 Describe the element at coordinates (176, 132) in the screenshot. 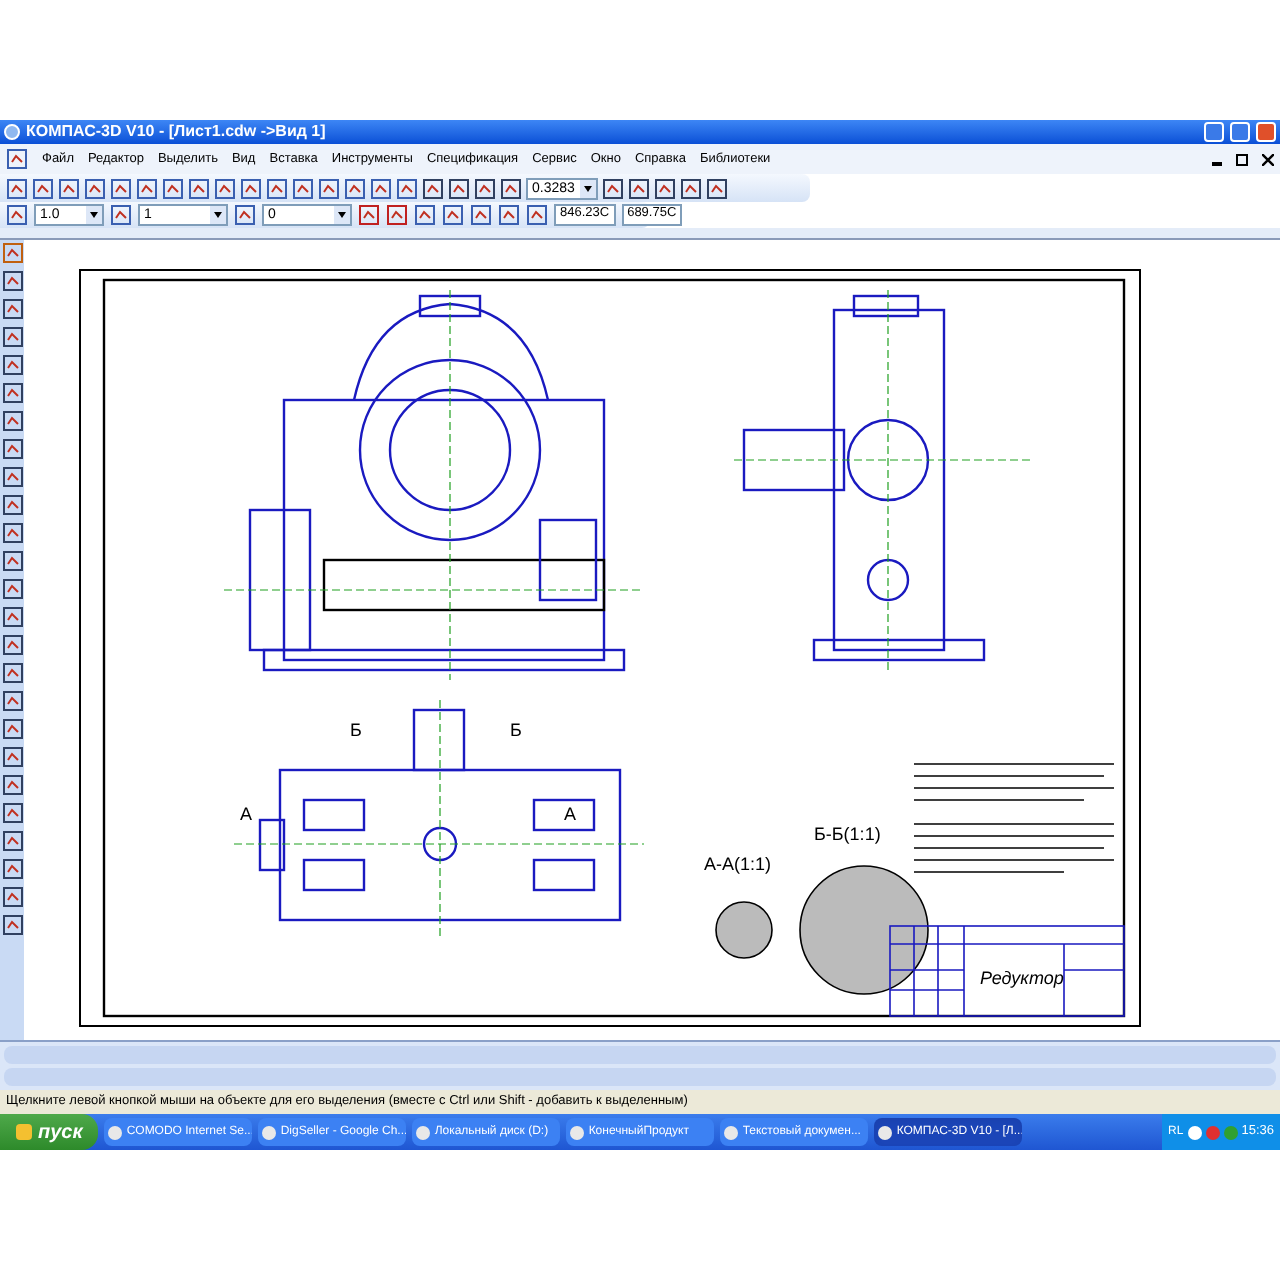

I see `window-title: КОМПАС-3D V10 - [Лист1.cdw ->Вид 1]` at that location.